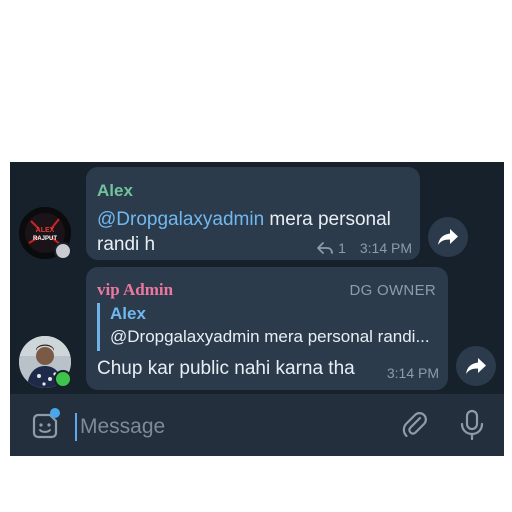 The width and height of the screenshot is (512, 512). Describe the element at coordinates (63, 251) in the screenshot. I see `status-dot` at that location.